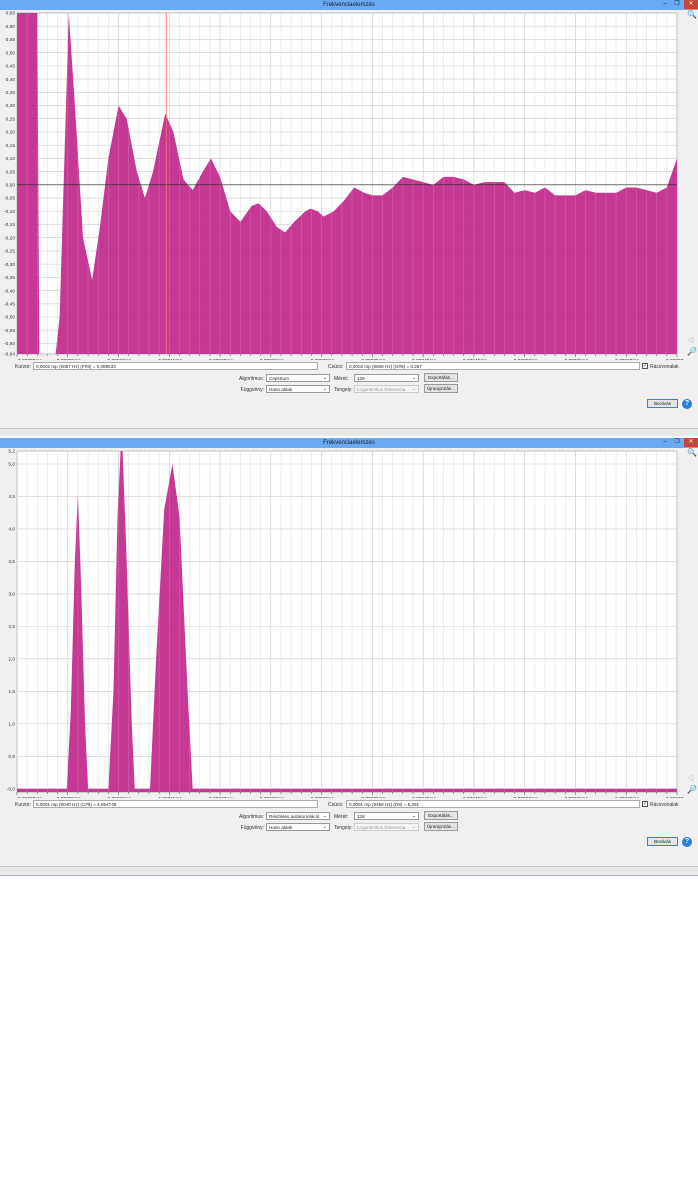 The height and width of the screenshot is (1200, 698). I want to click on y-tick-label: -0,05, so click(9, 199).